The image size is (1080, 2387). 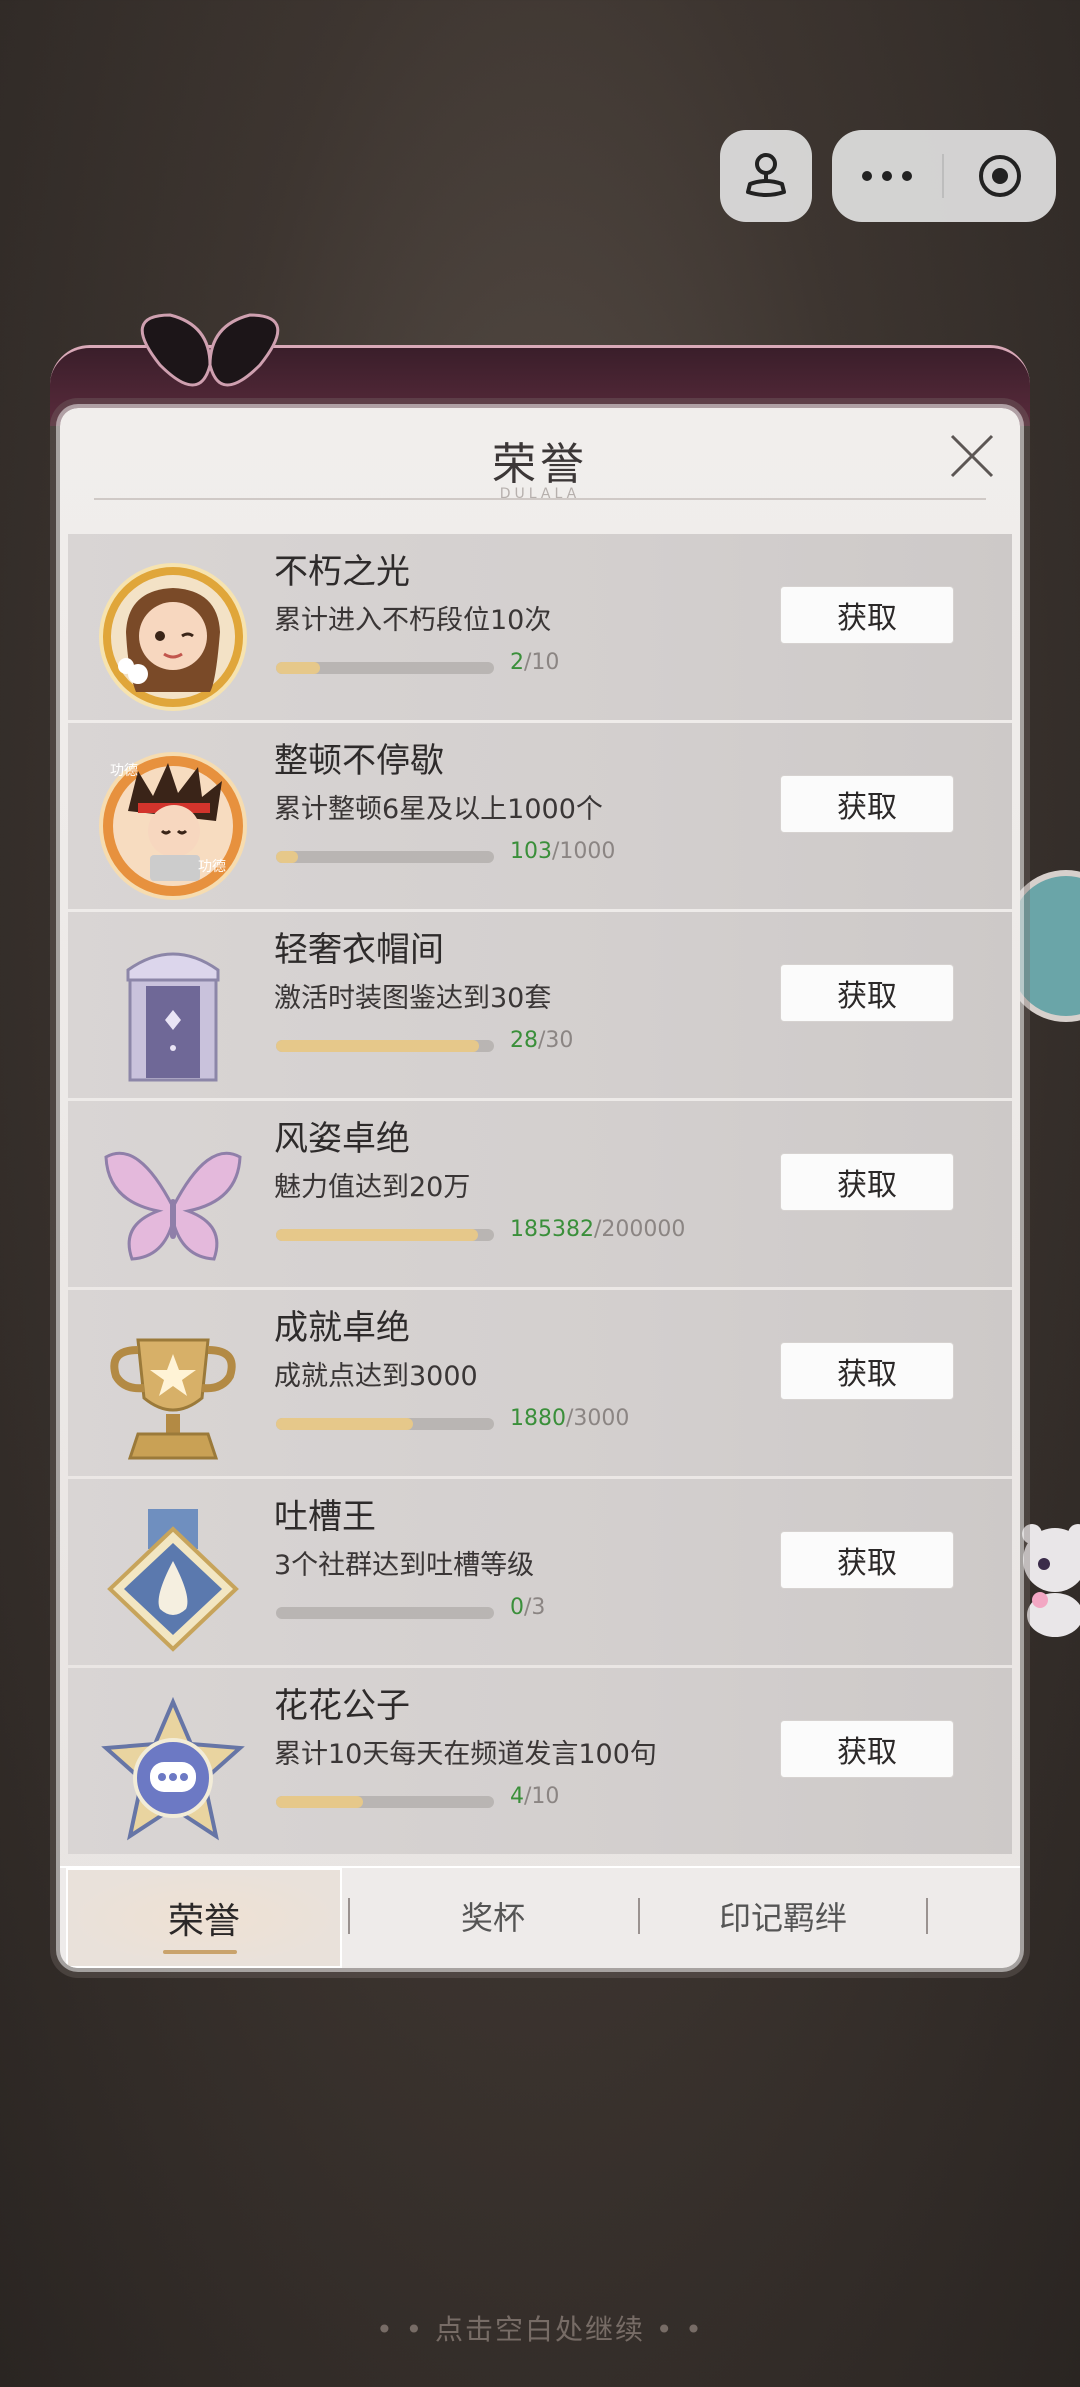 I want to click on mini-program-capsule, so click(x=944, y=176).